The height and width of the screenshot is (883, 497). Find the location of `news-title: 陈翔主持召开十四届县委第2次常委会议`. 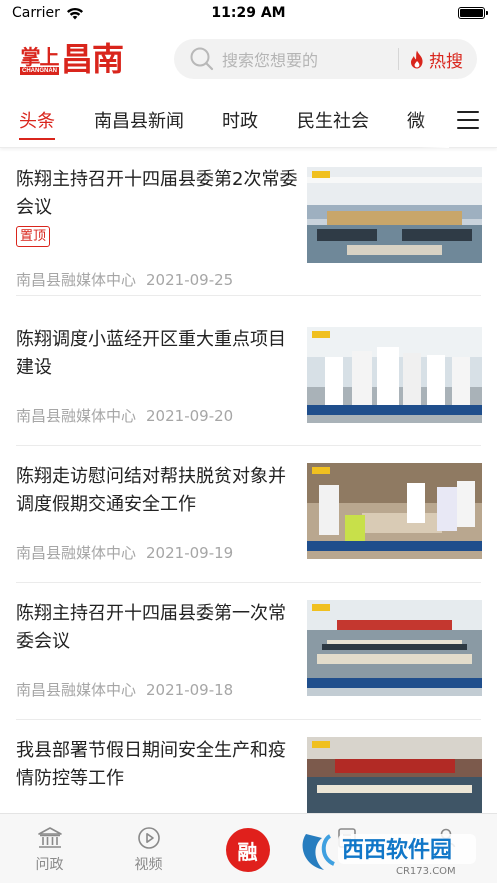

news-title: 陈翔主持召开十四届县委第2次常委会议 is located at coordinates (157, 193).